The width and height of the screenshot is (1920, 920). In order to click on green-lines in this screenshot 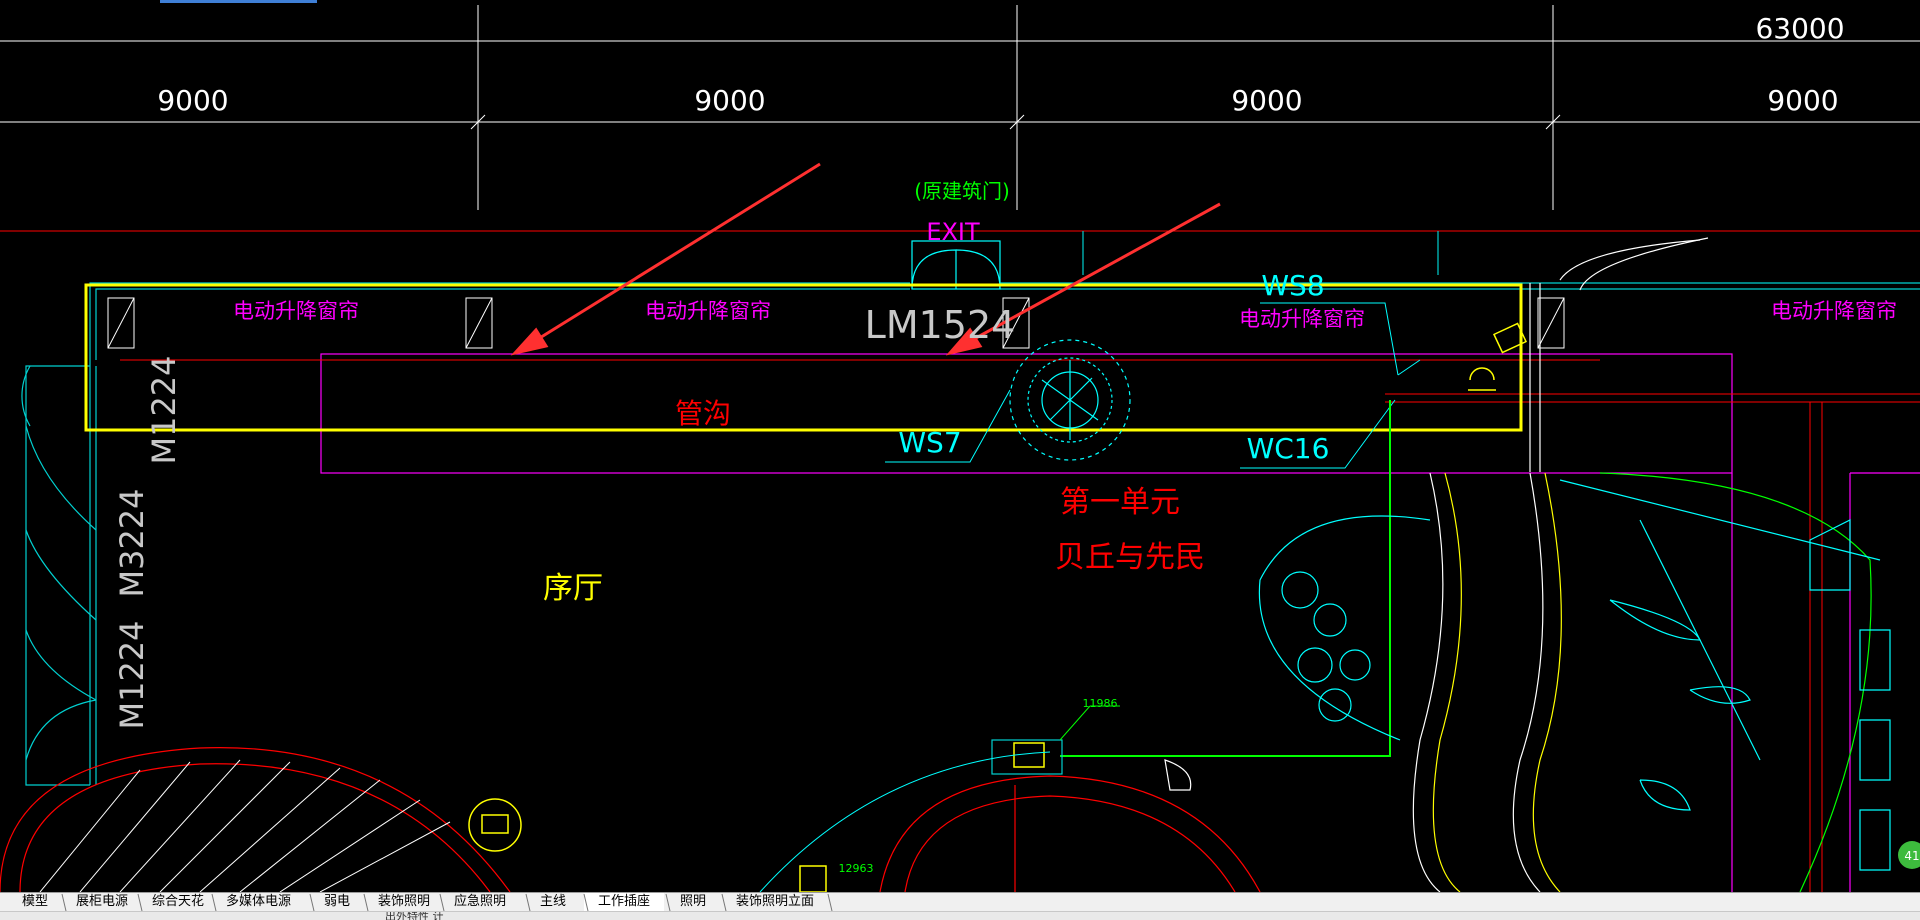, I will do `click(1191, 587)`.